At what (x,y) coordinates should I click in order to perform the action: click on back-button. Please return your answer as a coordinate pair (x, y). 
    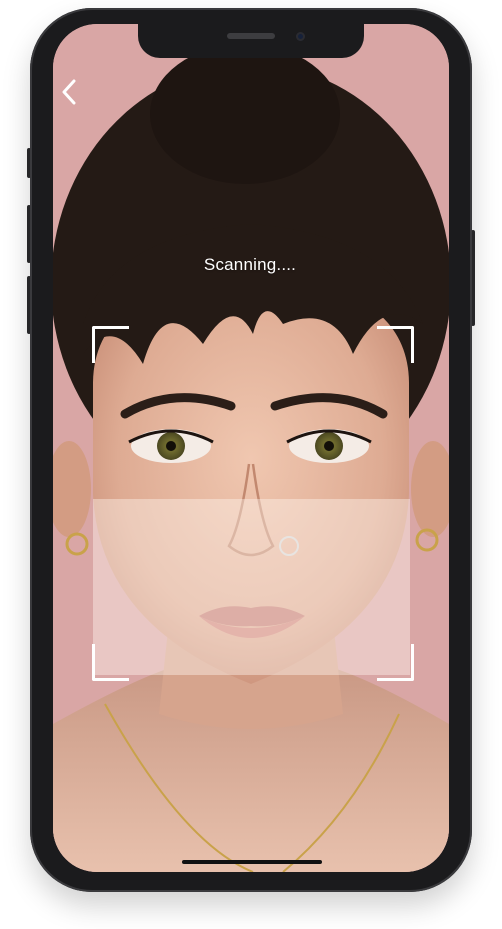
    Looking at the image, I should click on (69, 92).